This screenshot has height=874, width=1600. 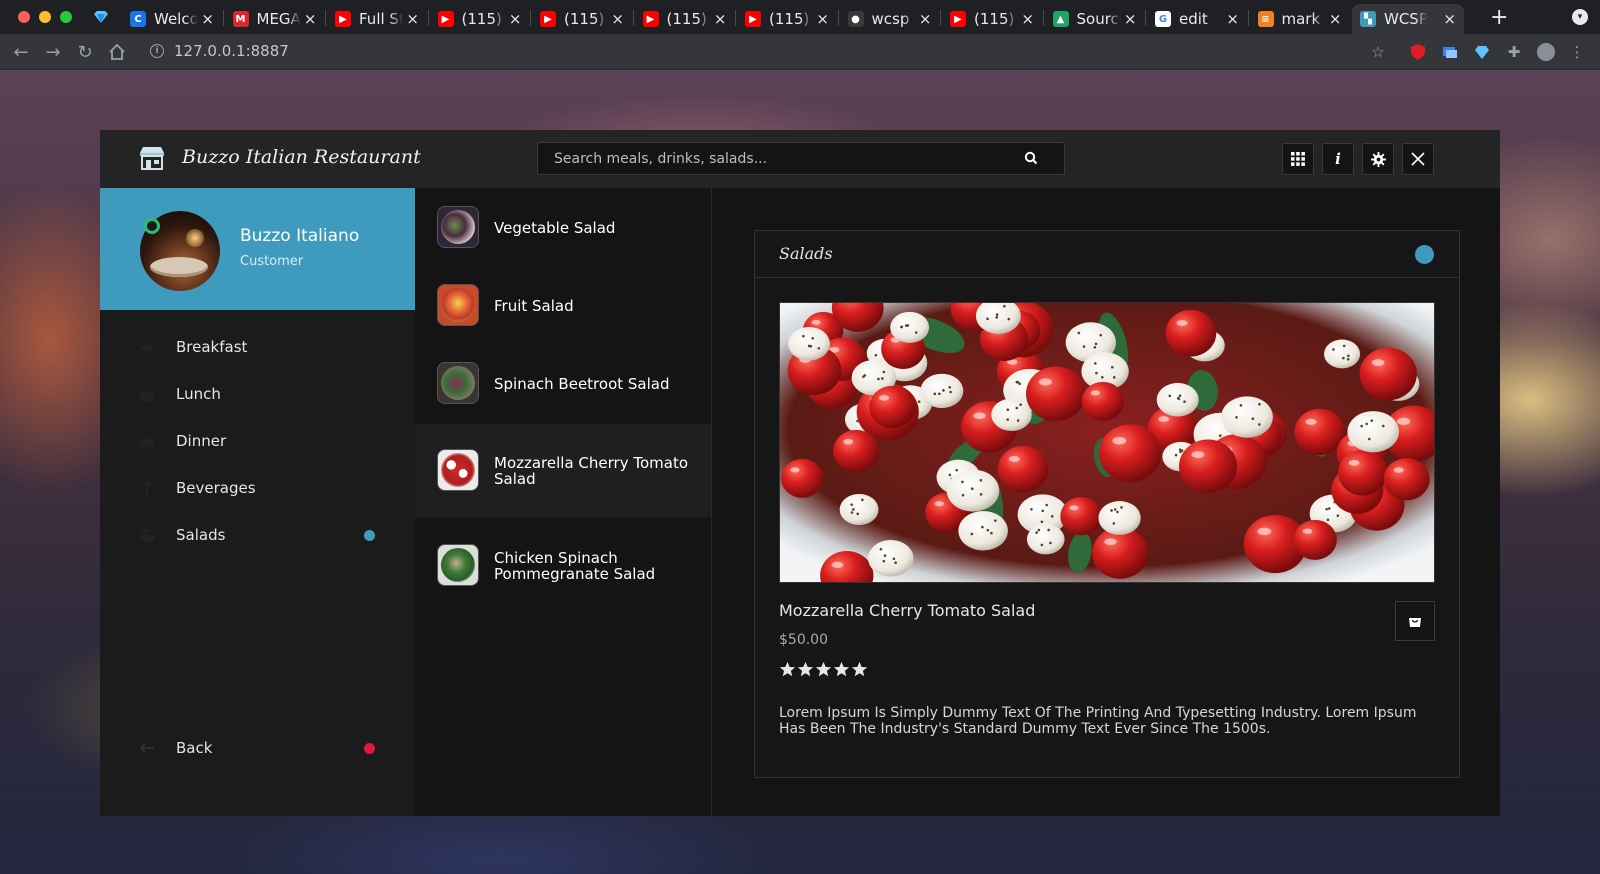 I want to click on forward-arrow-icon: →, so click(x=53, y=52).